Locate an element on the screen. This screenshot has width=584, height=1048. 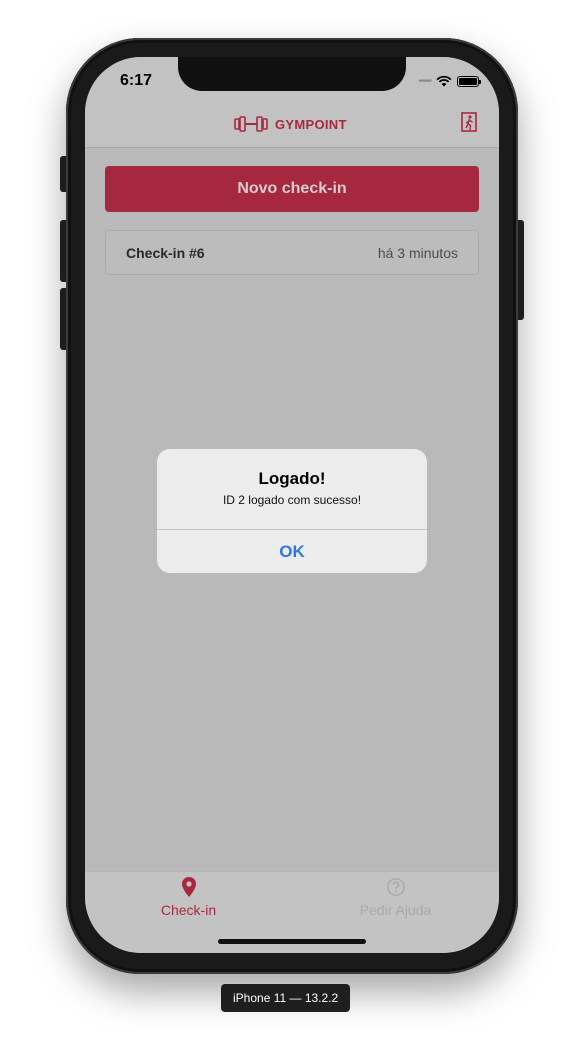
signal-icon: ••••• is located at coordinates (424, 81).